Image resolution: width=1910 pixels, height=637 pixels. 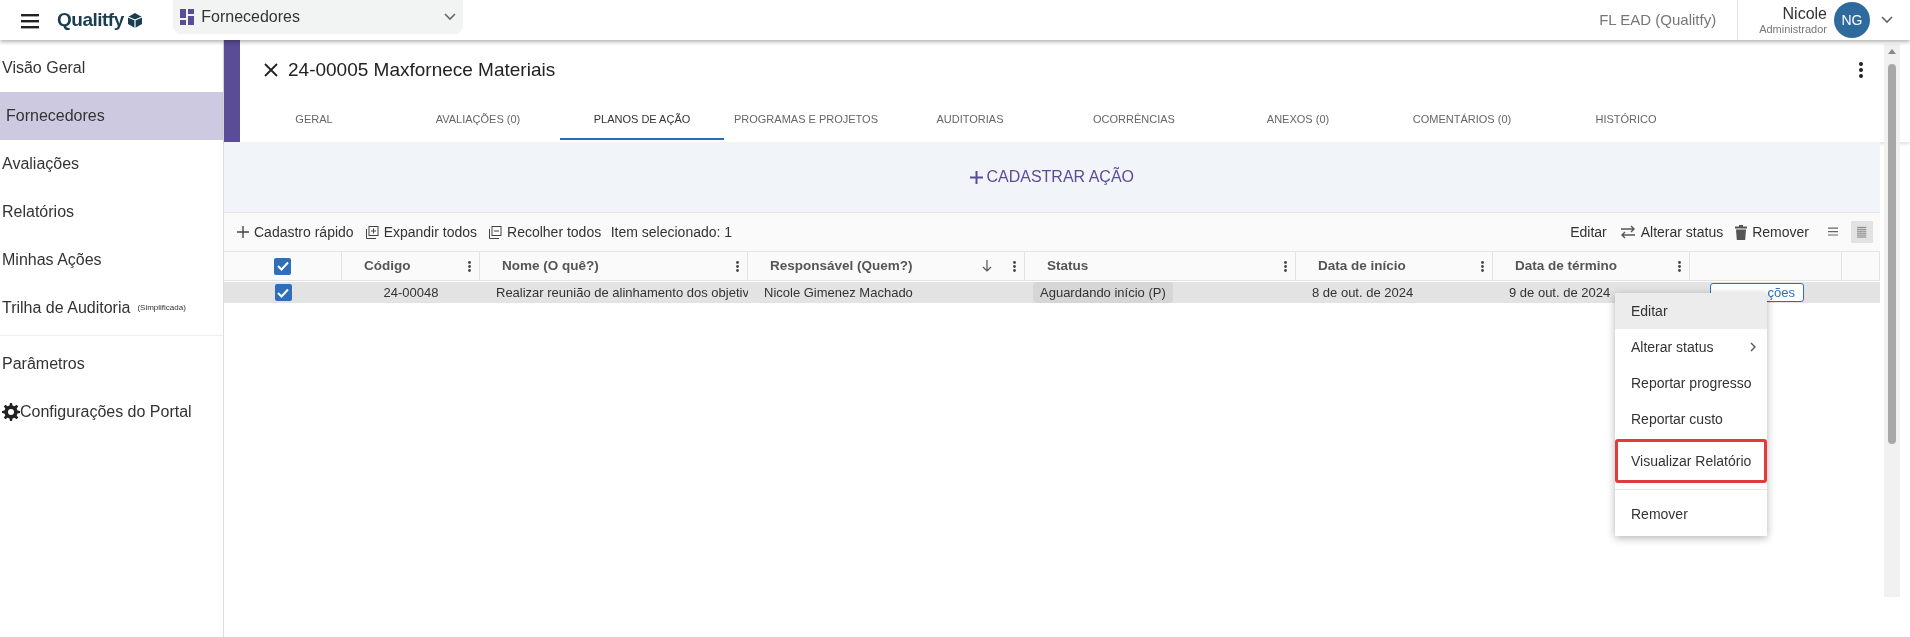 I want to click on column-header: Nome (O quê?), so click(x=550, y=266).